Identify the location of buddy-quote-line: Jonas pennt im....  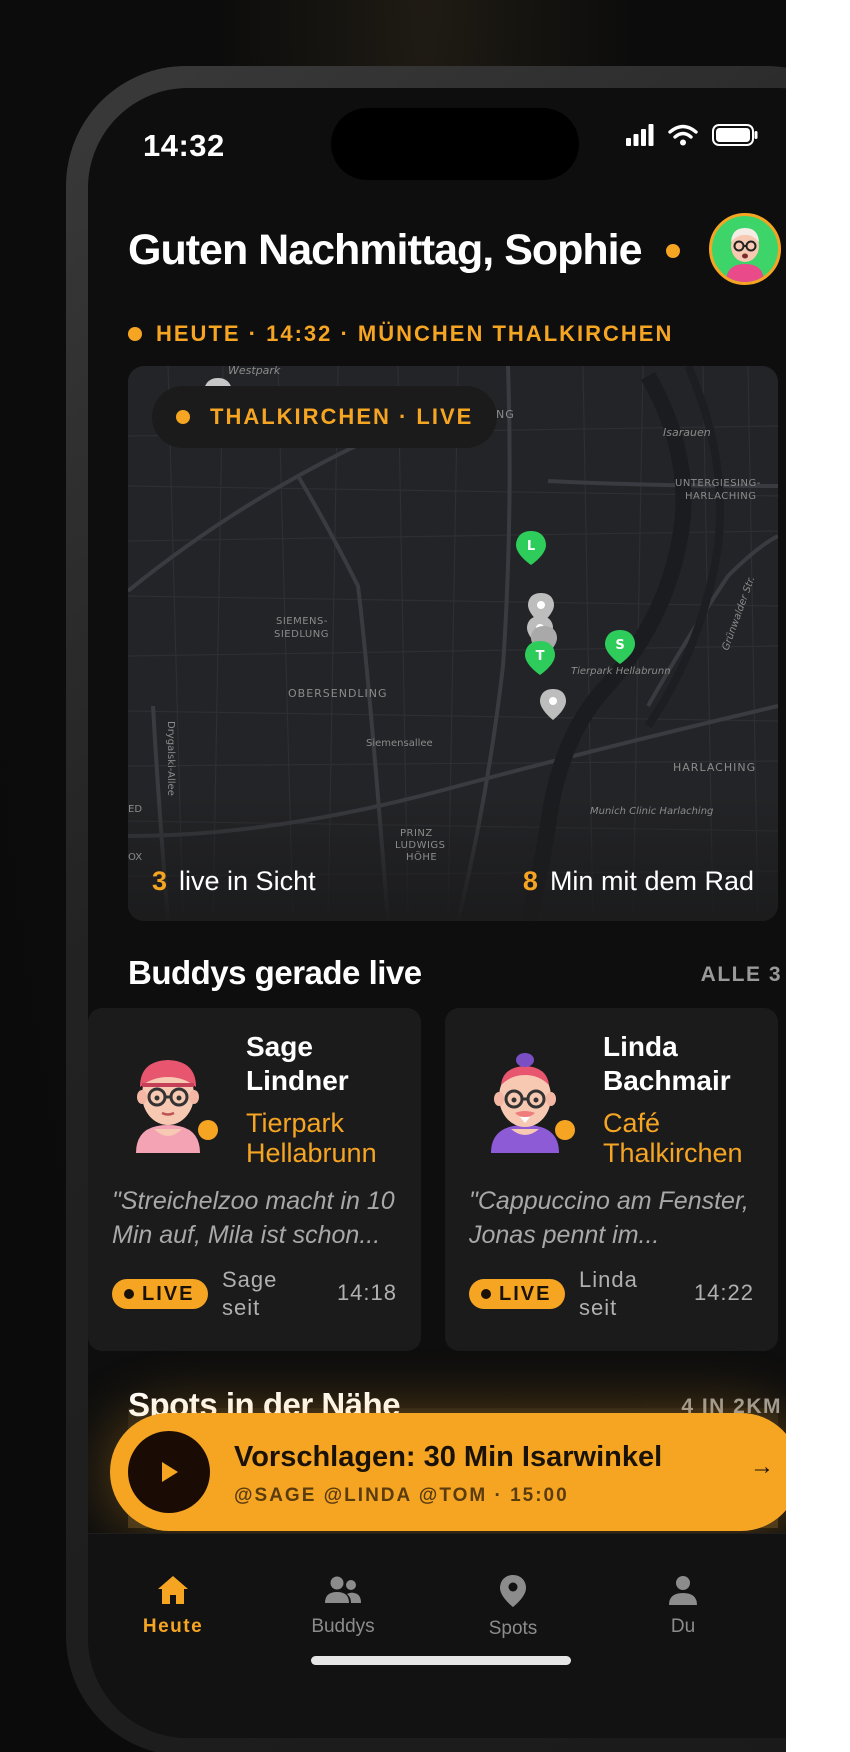
(564, 1235).